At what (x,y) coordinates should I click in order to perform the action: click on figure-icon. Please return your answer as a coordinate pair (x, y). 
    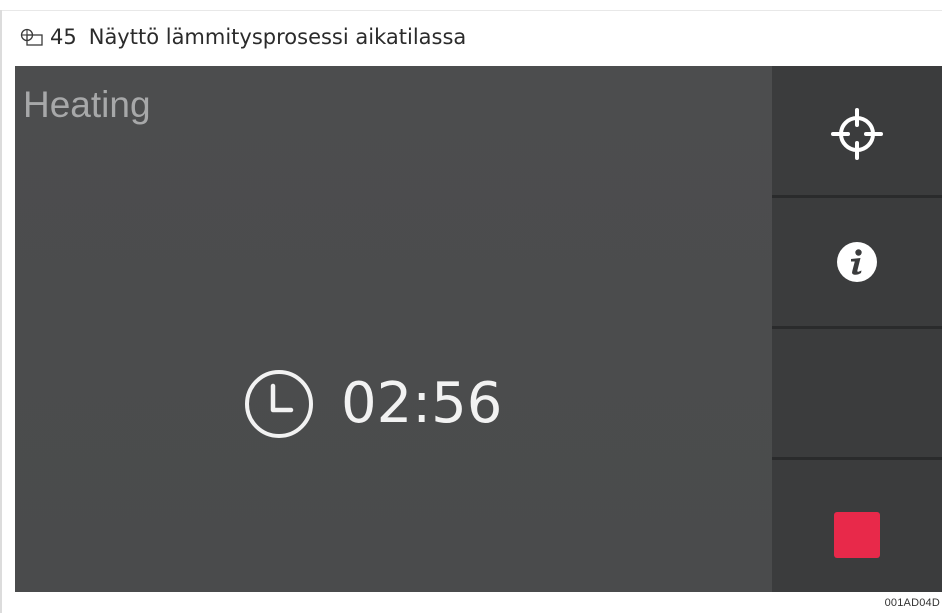
    Looking at the image, I should click on (32, 37).